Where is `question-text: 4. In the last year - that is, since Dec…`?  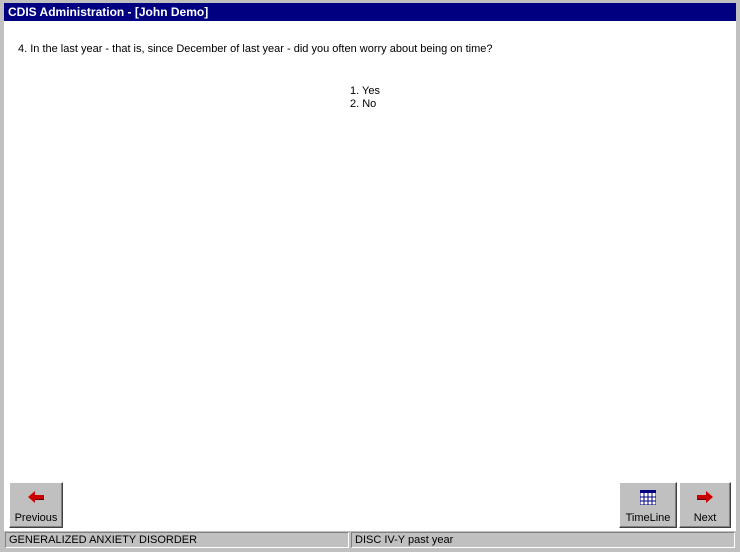
question-text: 4. In the last year - that is, since Dec… is located at coordinates (255, 49).